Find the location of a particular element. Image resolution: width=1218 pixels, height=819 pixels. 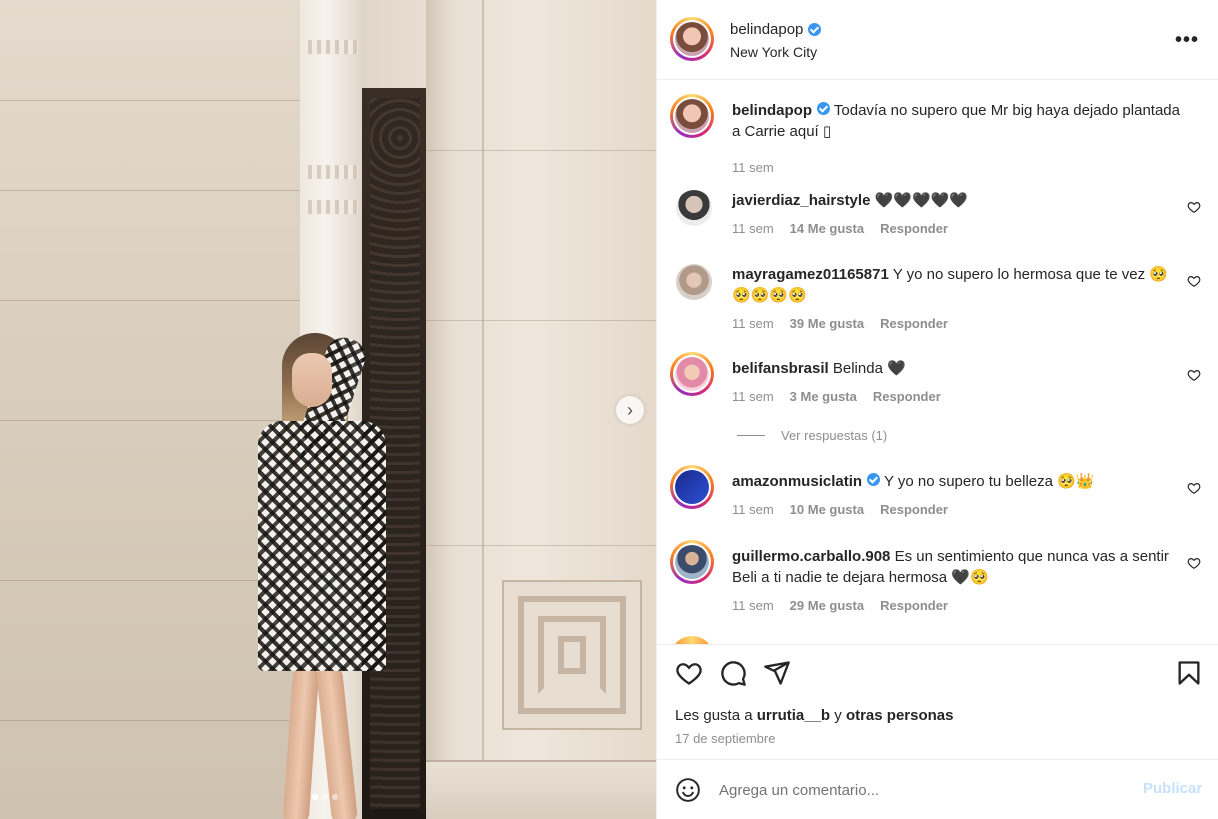

comment-text-block: javierdiaz_hairstyle 🖤🖤🖤🖤🖤 is located at coordinates (952, 200).